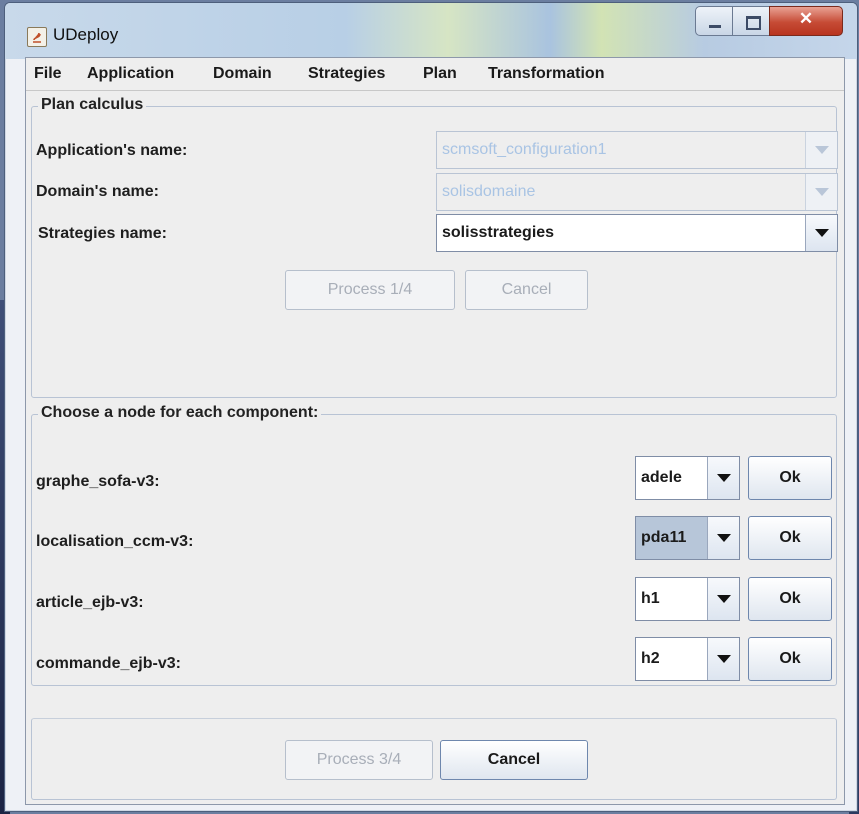 The height and width of the screenshot is (814, 859). Describe the element at coordinates (546, 74) in the screenshot. I see `menu-transformation: Transformation` at that location.